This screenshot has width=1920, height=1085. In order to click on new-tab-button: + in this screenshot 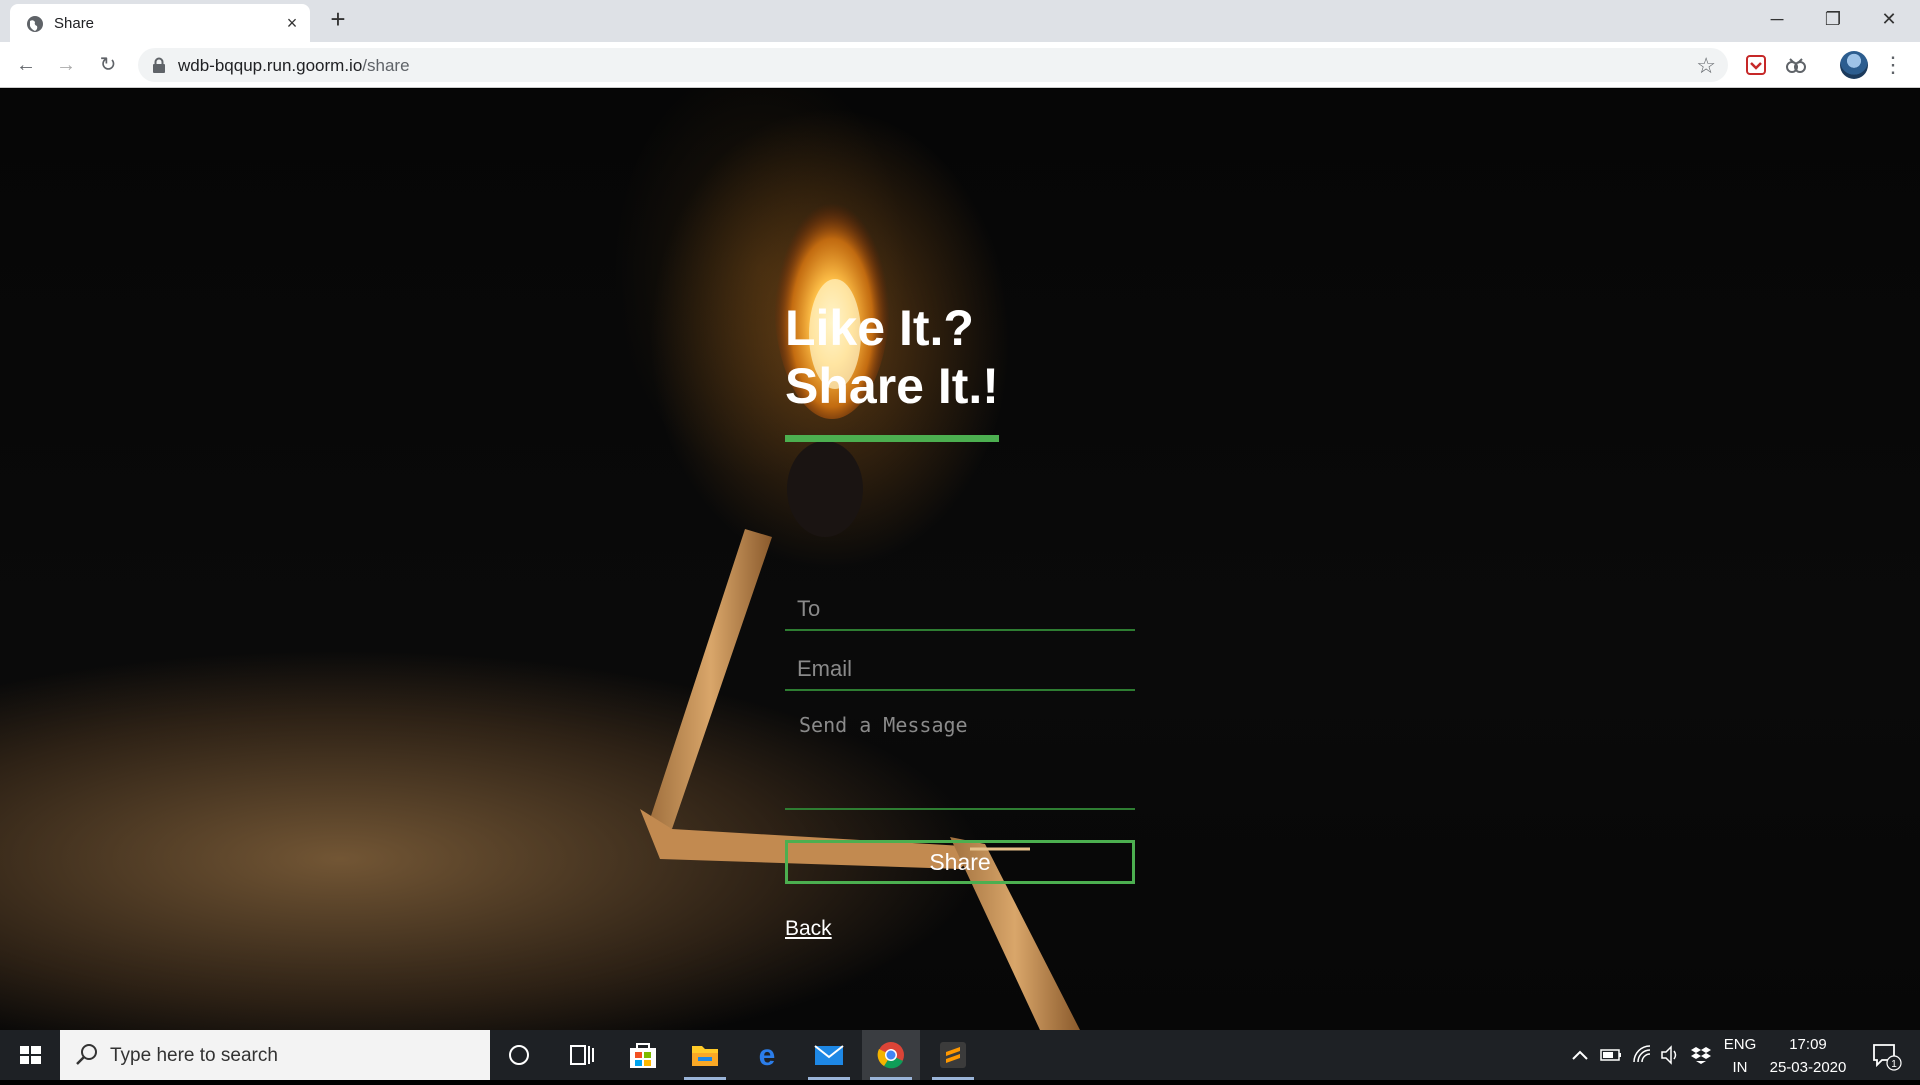, I will do `click(338, 19)`.